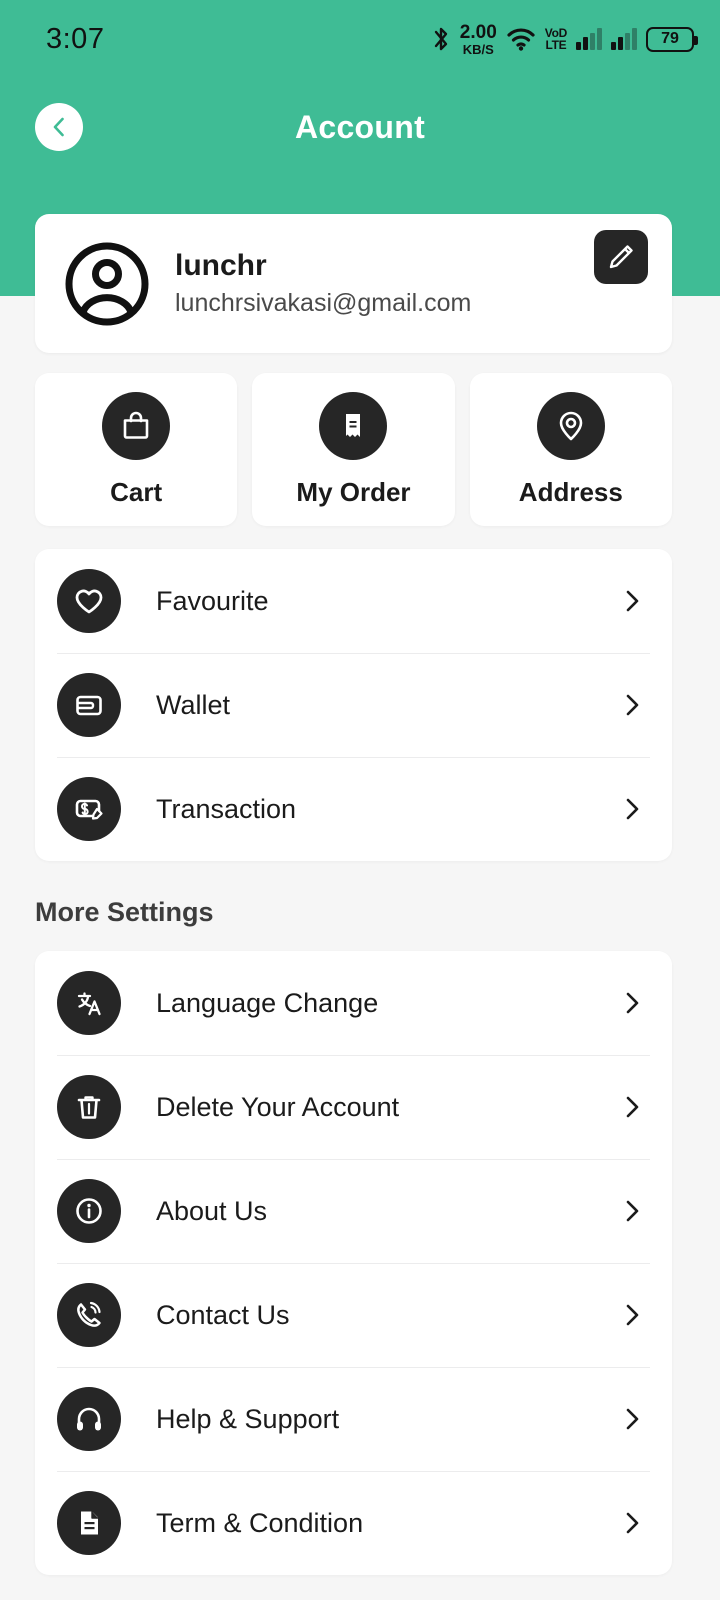  What do you see at coordinates (323, 303) in the screenshot?
I see `profile-email: lunchrsivakasi@gmail.com` at bounding box center [323, 303].